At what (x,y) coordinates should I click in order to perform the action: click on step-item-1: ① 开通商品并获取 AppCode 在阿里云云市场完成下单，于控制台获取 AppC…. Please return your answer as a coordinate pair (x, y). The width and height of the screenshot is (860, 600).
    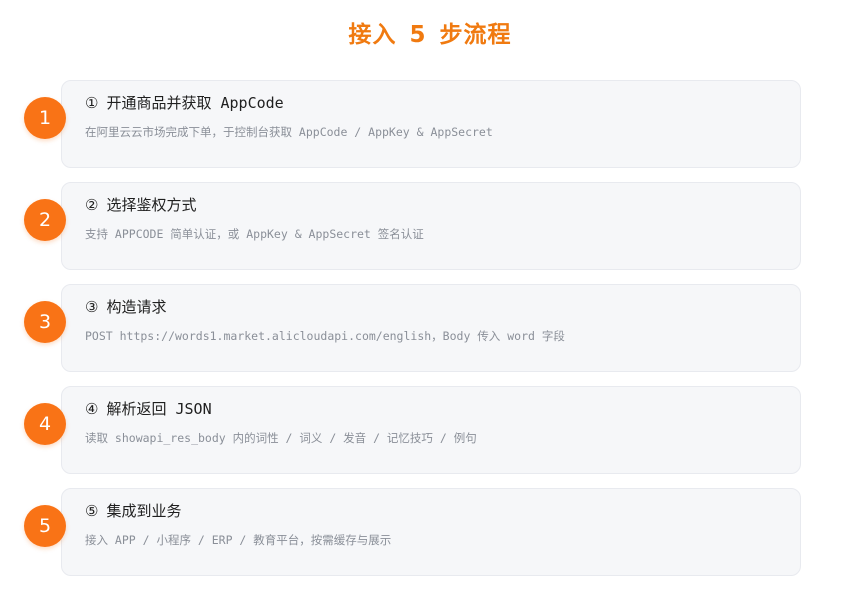
    Looking at the image, I should click on (412, 124).